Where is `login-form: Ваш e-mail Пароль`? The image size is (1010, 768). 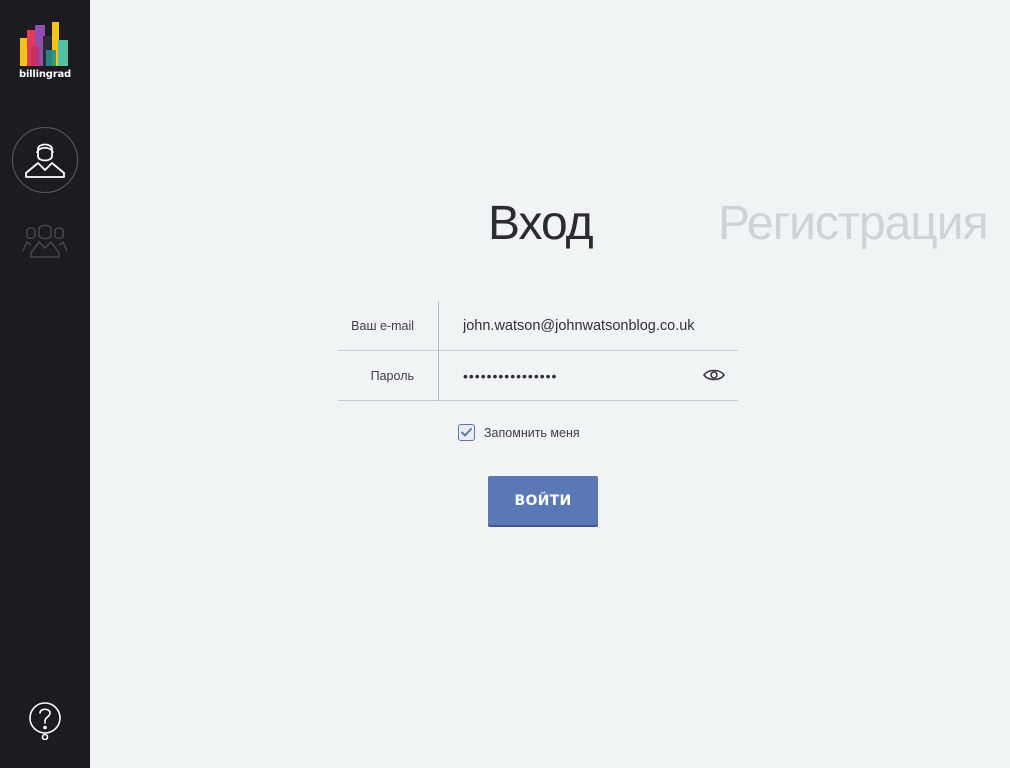 login-form: Ваш e-mail Пароль is located at coordinates (538, 351).